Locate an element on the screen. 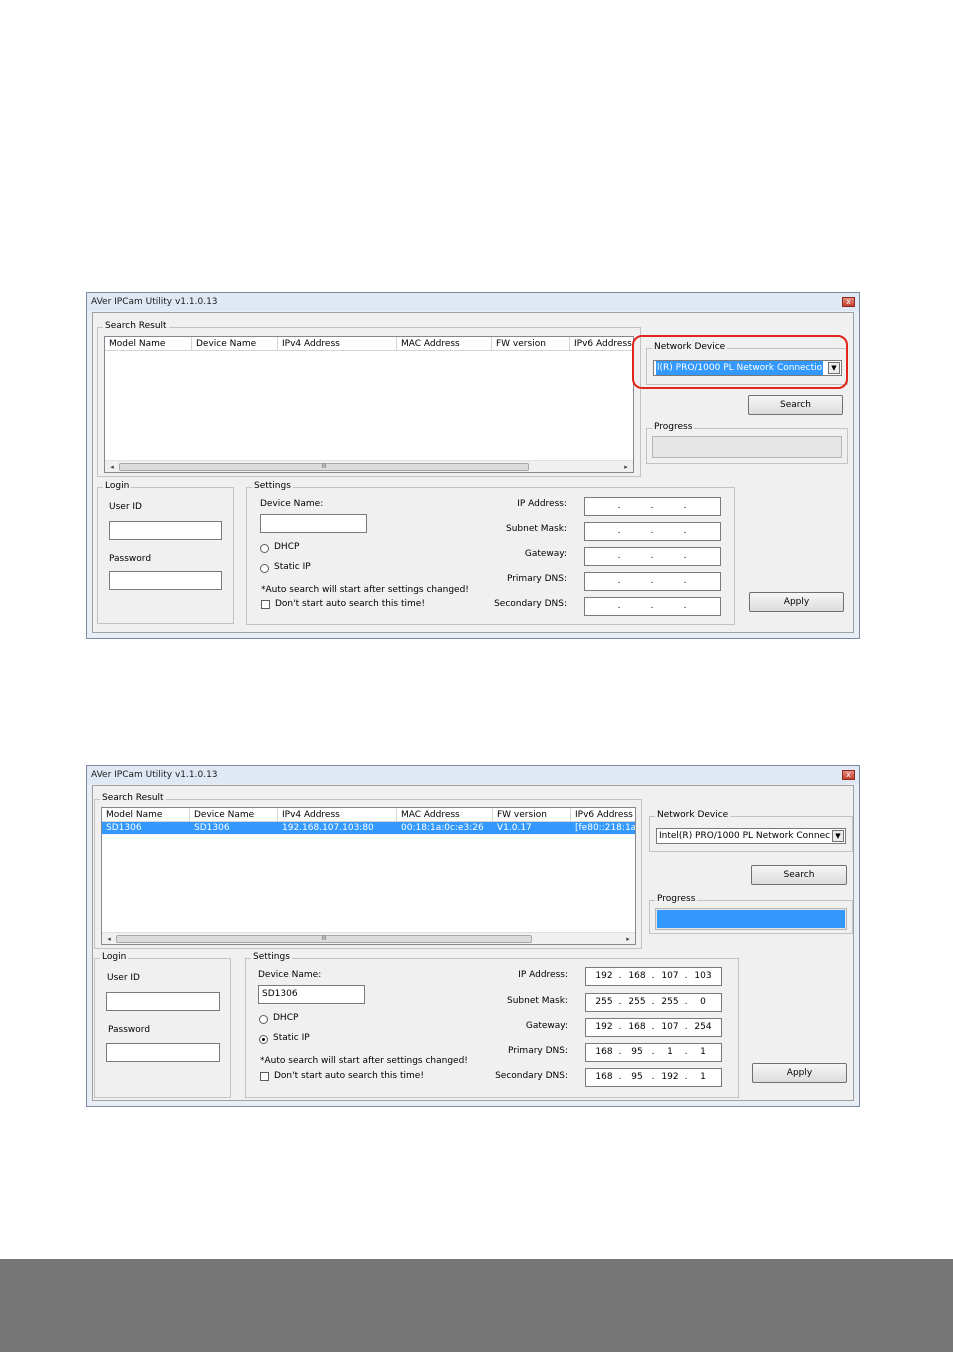  cell-model-name: SD1306 is located at coordinates (124, 828).